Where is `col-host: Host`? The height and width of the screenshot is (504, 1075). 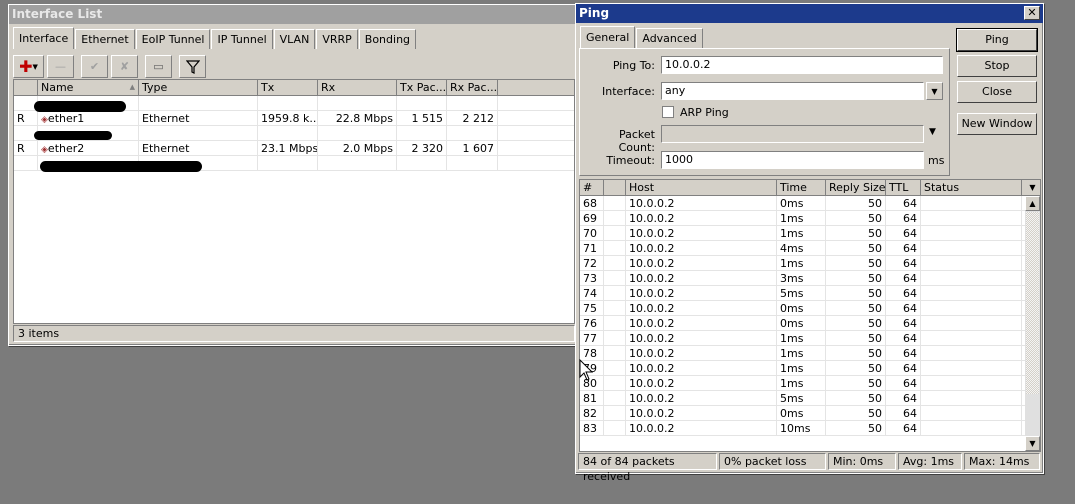 col-host: Host is located at coordinates (701, 187).